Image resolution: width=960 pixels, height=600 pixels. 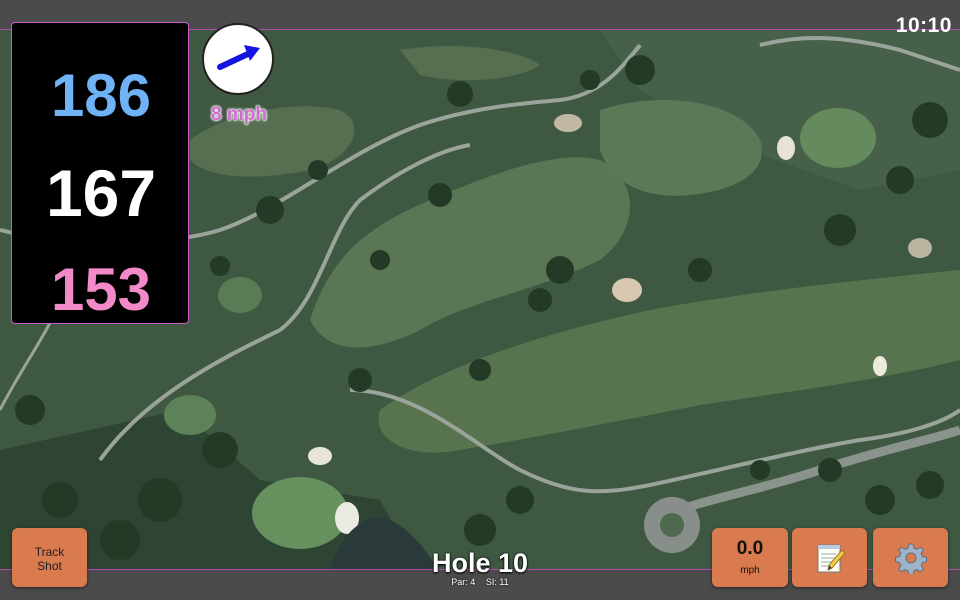 I want to click on distance-panel: 186 167 153, so click(x=100, y=173).